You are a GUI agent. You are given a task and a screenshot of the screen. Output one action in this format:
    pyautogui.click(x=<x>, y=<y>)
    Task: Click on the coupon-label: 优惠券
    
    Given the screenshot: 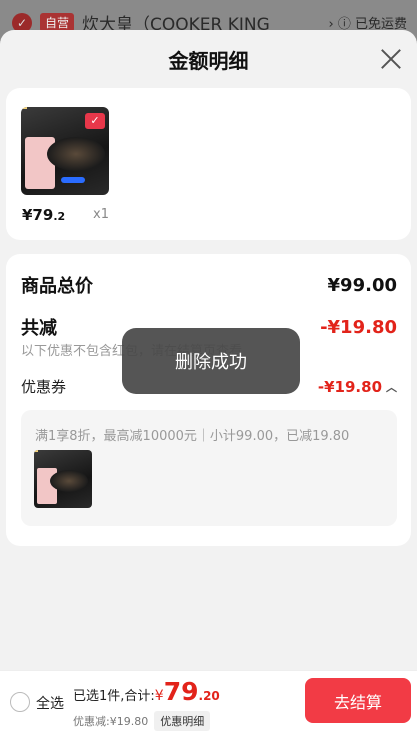 What is the action you would take?
    pyautogui.click(x=44, y=387)
    